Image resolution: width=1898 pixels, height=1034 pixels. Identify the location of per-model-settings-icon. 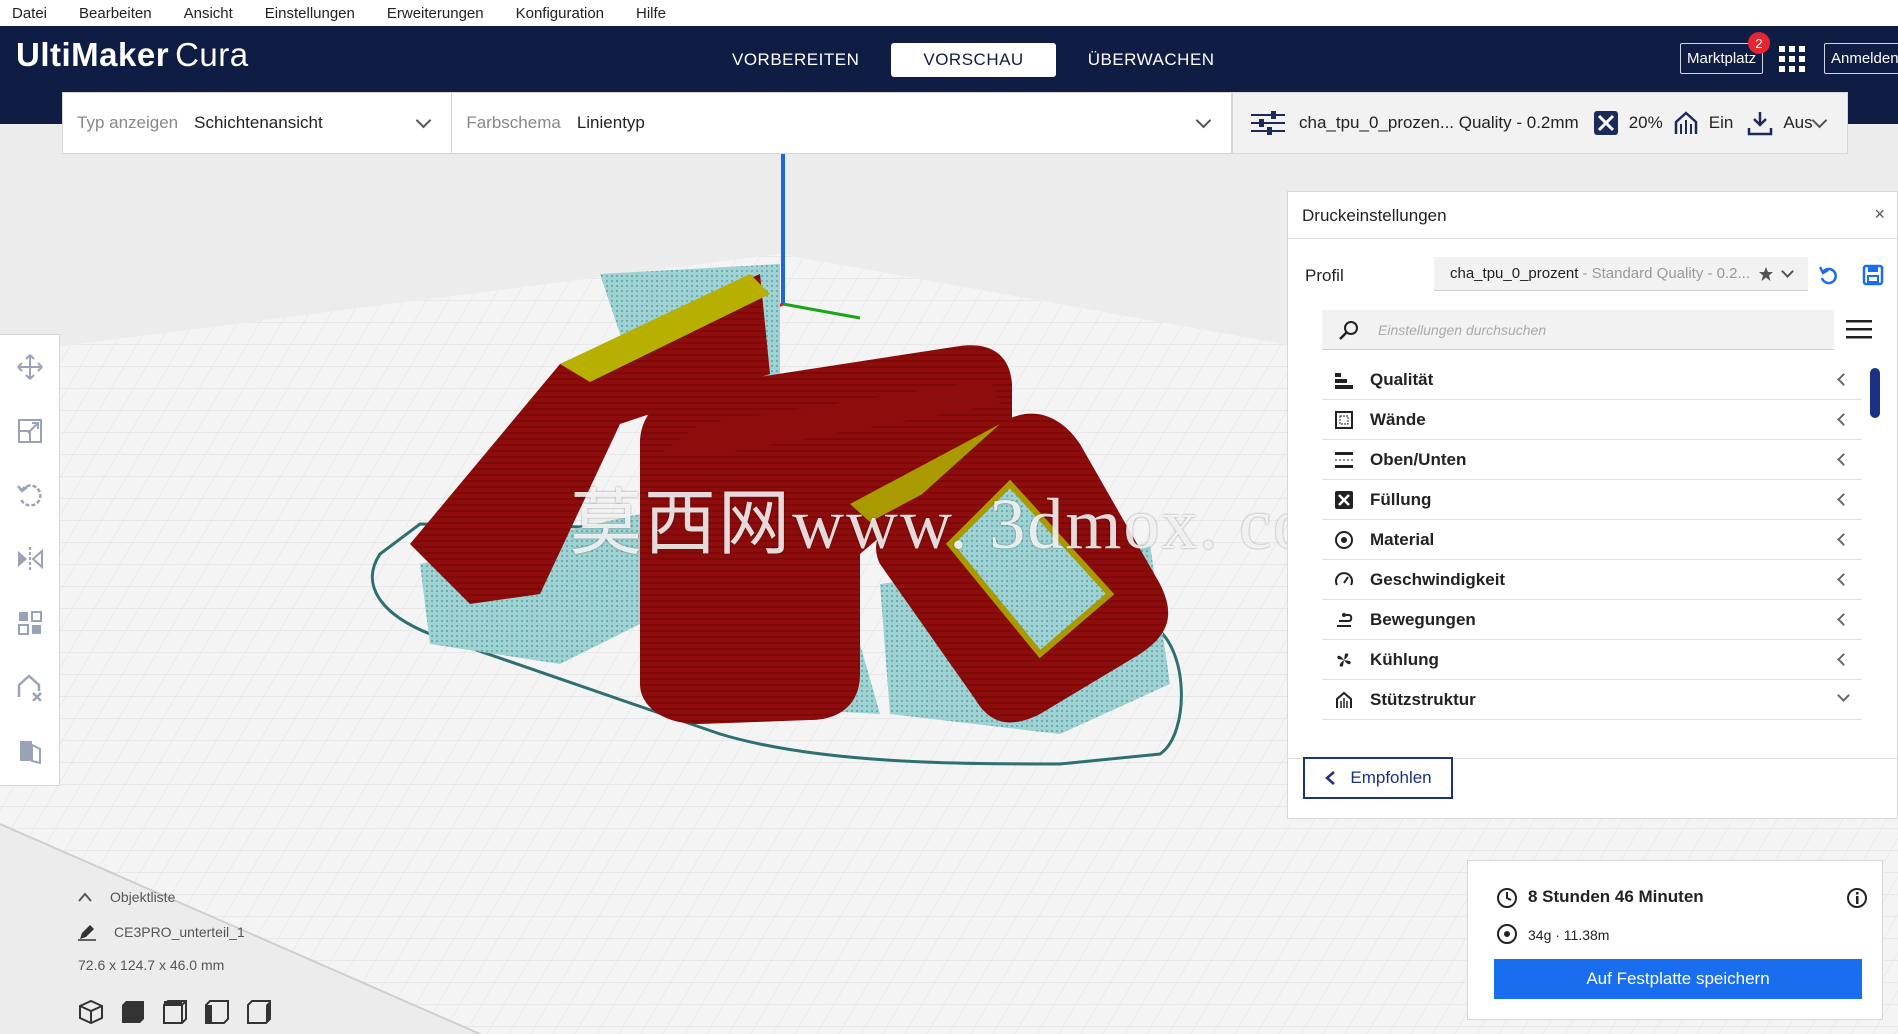
(30, 623).